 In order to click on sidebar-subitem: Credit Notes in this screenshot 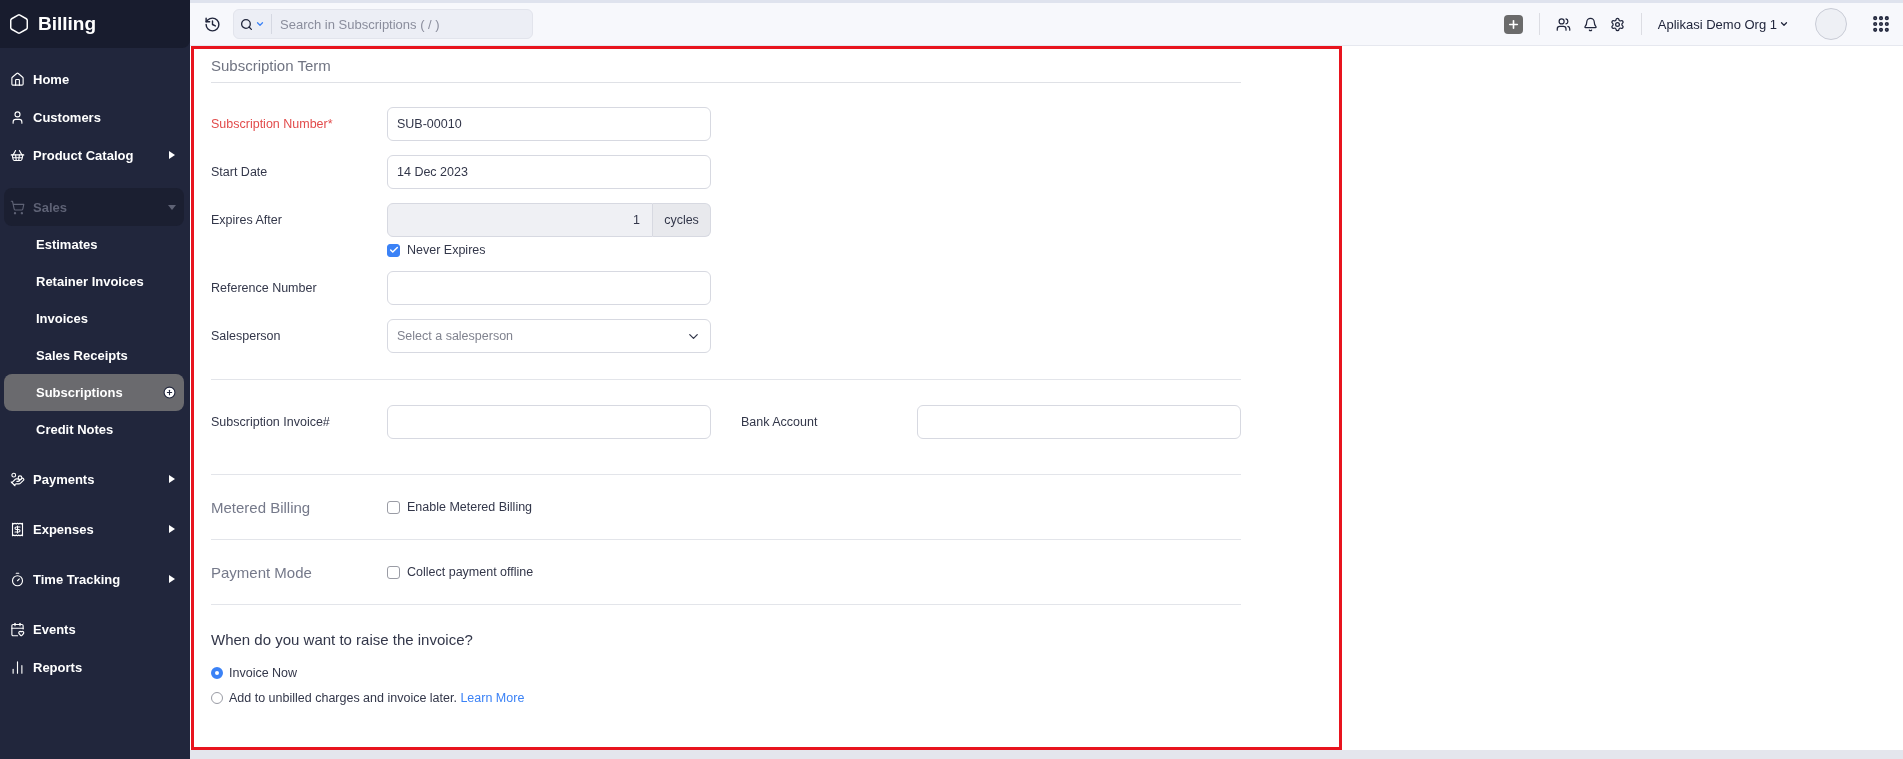, I will do `click(94, 429)`.